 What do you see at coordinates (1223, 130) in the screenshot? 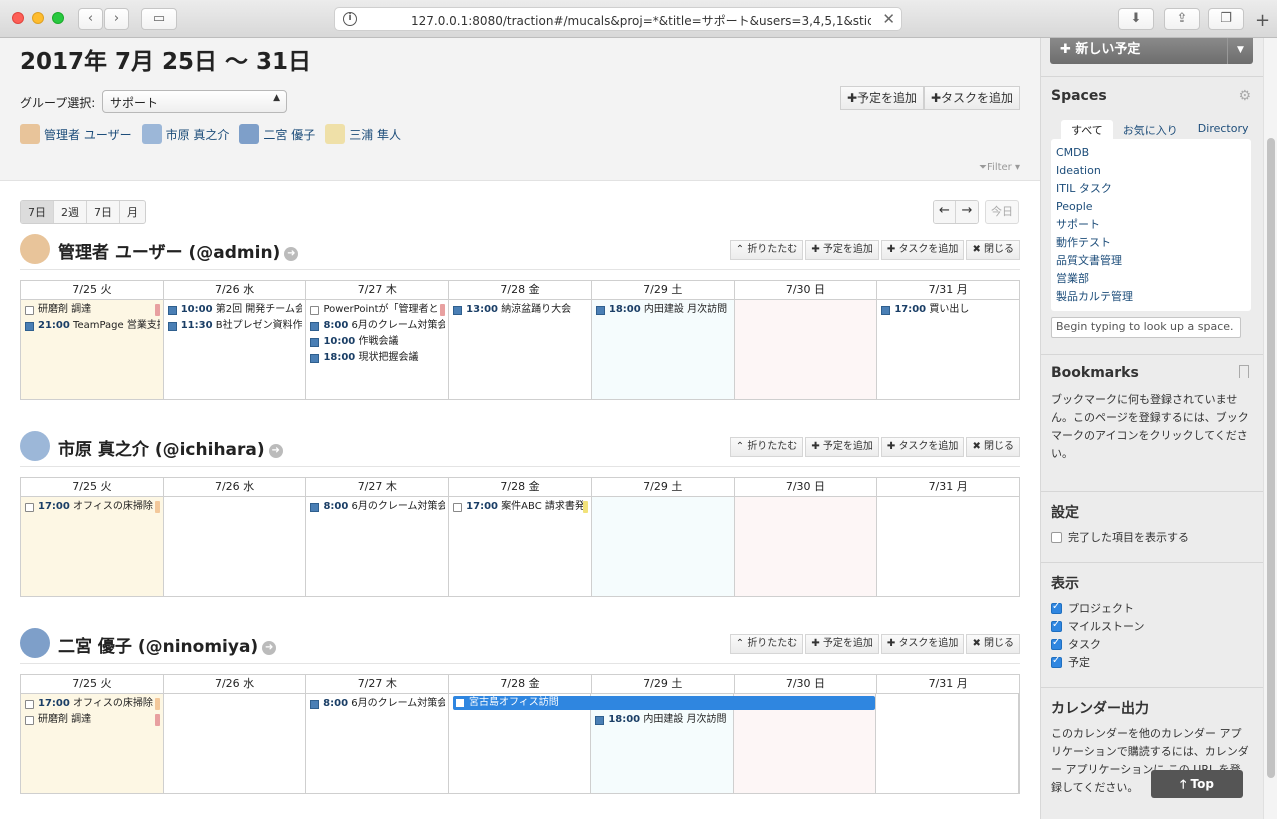
I see `tab-directory: Directory` at bounding box center [1223, 130].